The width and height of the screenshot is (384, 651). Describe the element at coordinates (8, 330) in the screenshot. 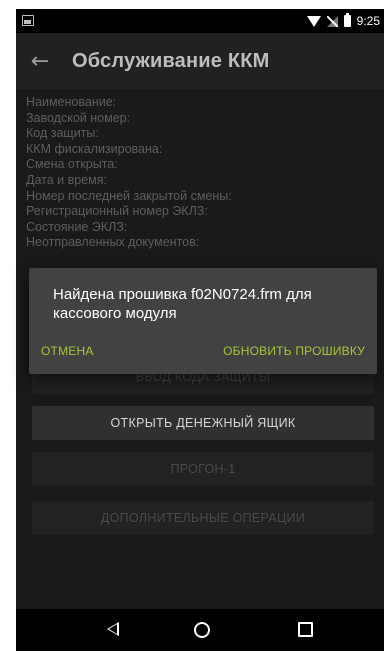

I see `left-gutter` at that location.